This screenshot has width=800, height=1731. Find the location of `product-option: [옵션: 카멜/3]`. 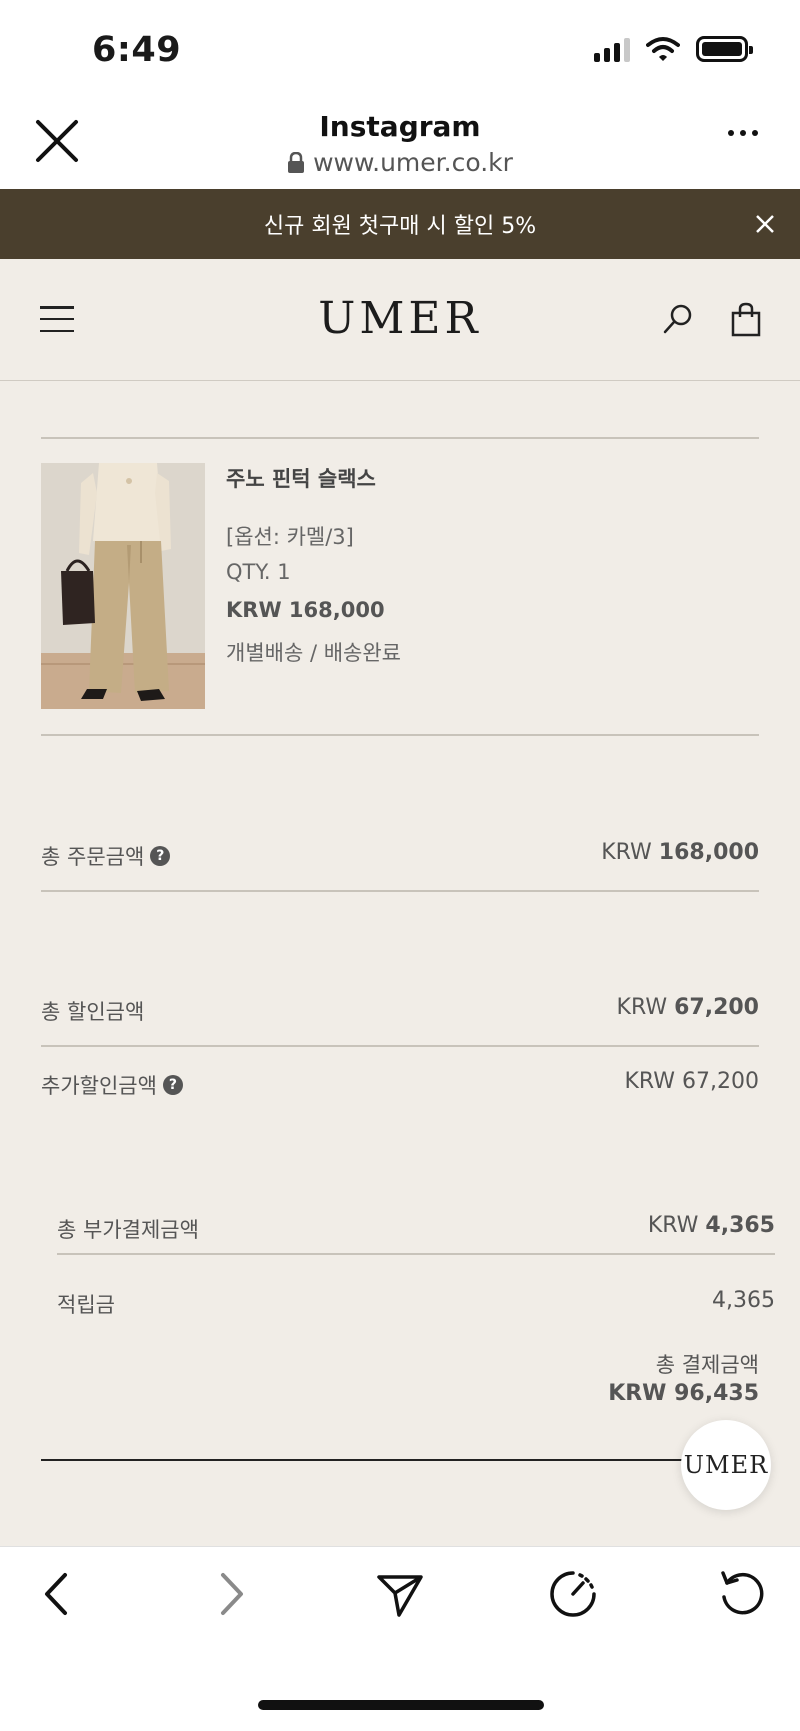

product-option: [옵션: 카멜/3] is located at coordinates (290, 537).